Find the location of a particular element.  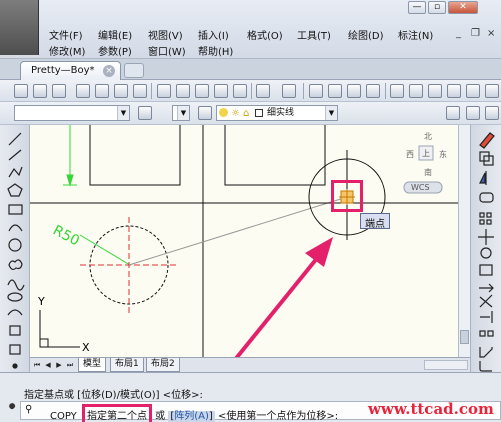

menu-insert: 插入(I) is located at coordinates (213, 34).